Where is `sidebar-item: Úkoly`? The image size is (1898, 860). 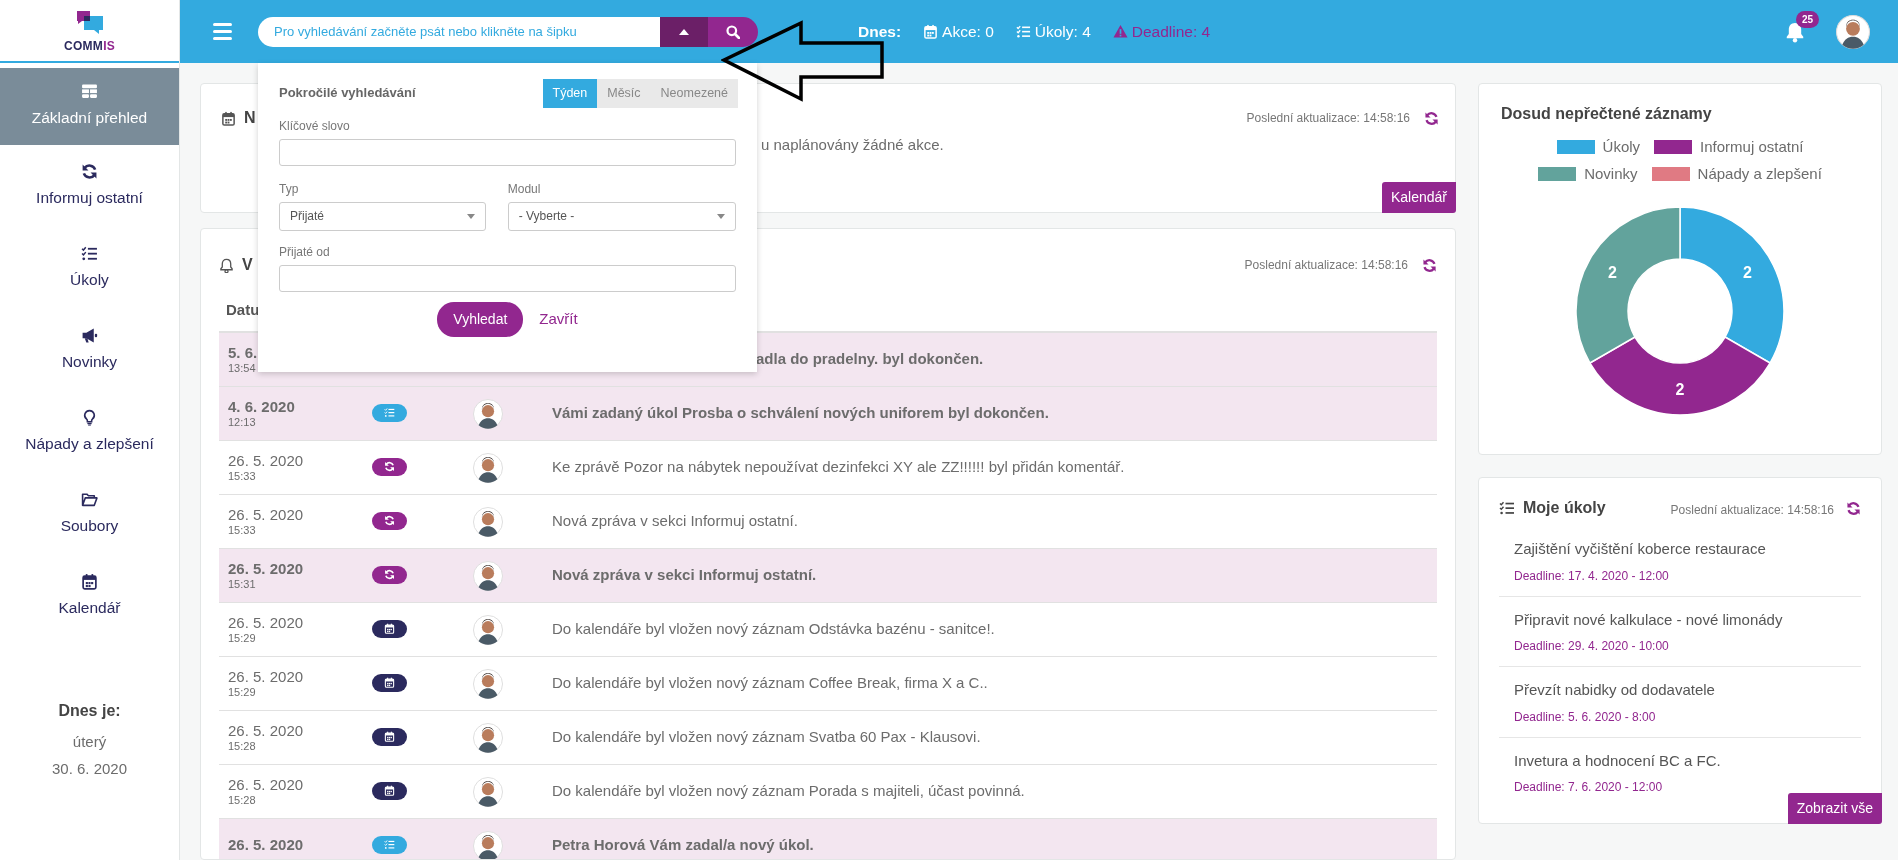
sidebar-item: Úkoly is located at coordinates (89, 268).